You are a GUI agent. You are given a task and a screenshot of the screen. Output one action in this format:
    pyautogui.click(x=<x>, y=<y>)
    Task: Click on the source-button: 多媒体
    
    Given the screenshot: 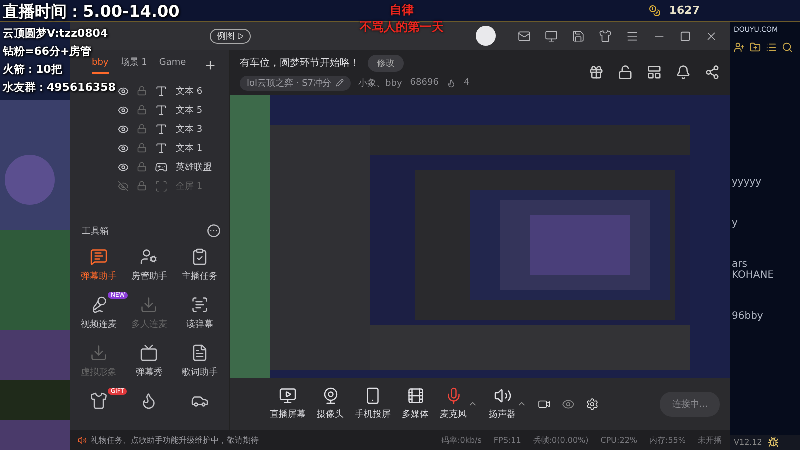 What is the action you would take?
    pyautogui.click(x=415, y=404)
    